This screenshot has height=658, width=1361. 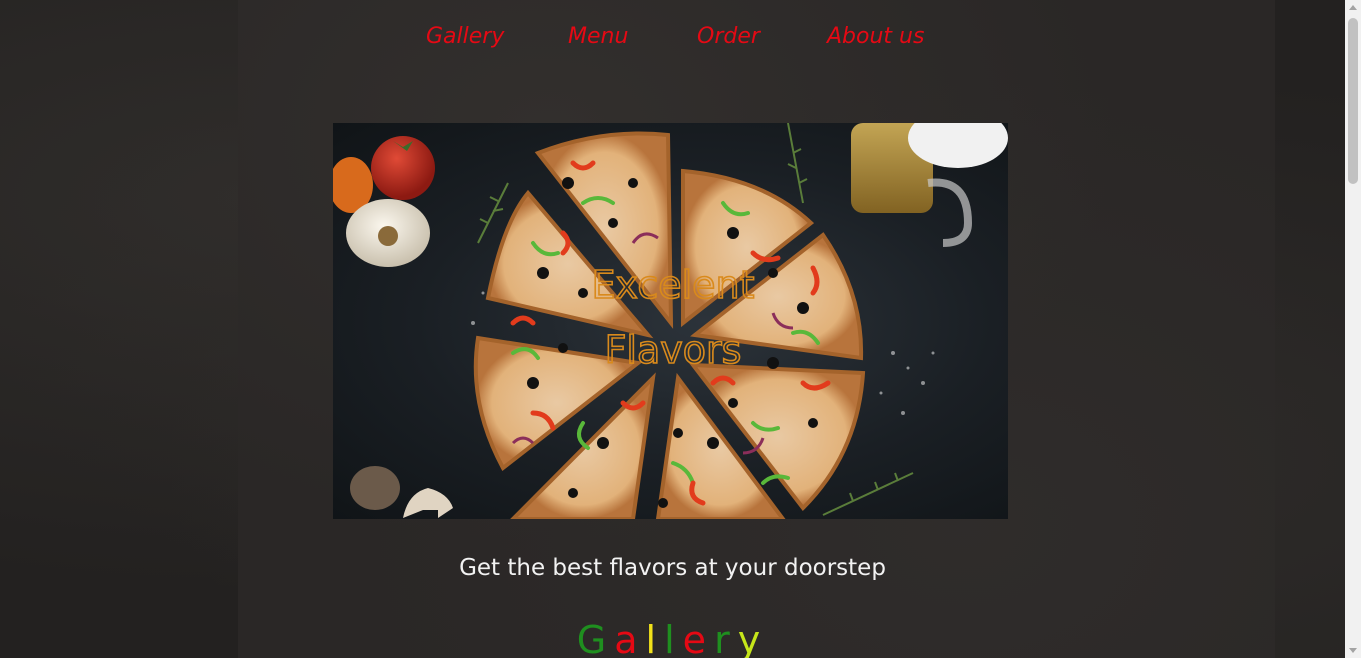 I want to click on nav-about-us-link: About us, so click(x=875, y=36).